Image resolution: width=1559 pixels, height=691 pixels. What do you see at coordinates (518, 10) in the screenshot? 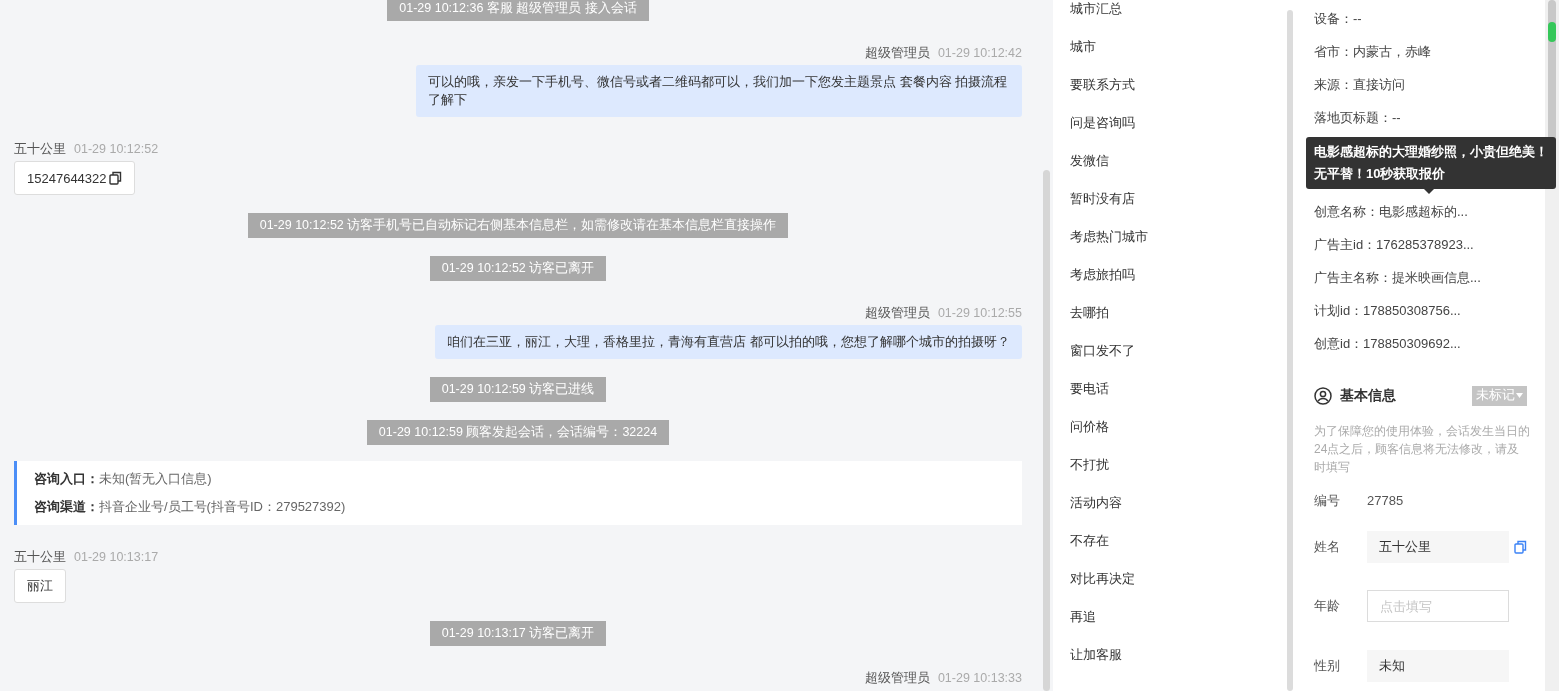
I see `system-message: 01-29 10:12:36 客服 超级管理员 接入会话` at bounding box center [518, 10].